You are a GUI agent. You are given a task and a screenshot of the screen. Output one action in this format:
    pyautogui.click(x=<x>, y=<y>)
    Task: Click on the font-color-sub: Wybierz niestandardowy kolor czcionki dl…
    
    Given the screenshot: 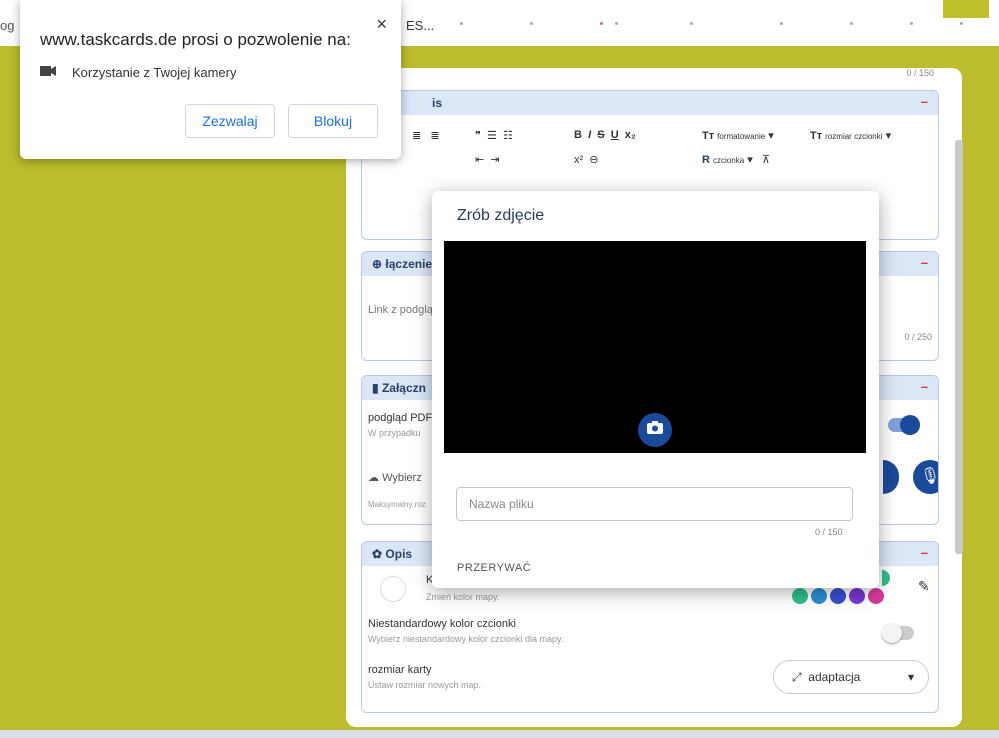 What is the action you would take?
    pyautogui.click(x=466, y=639)
    